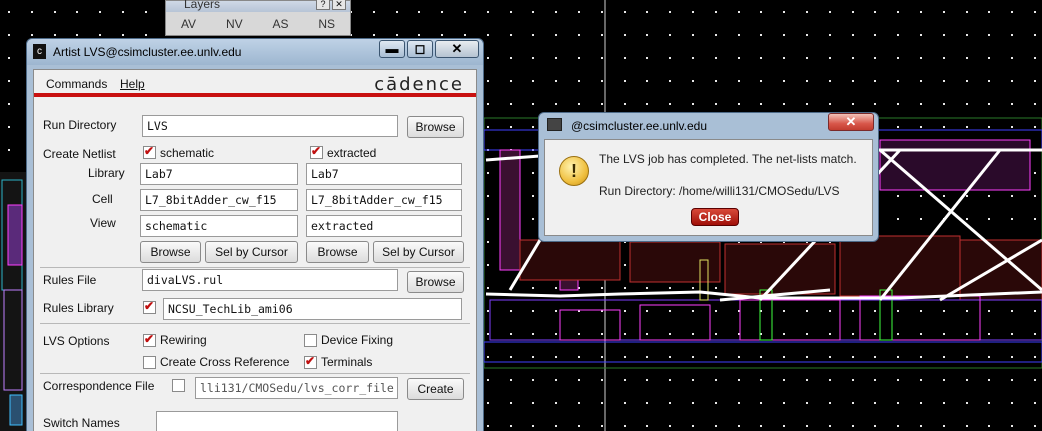  What do you see at coordinates (316, 151) in the screenshot?
I see `extracted-checkbox` at bounding box center [316, 151].